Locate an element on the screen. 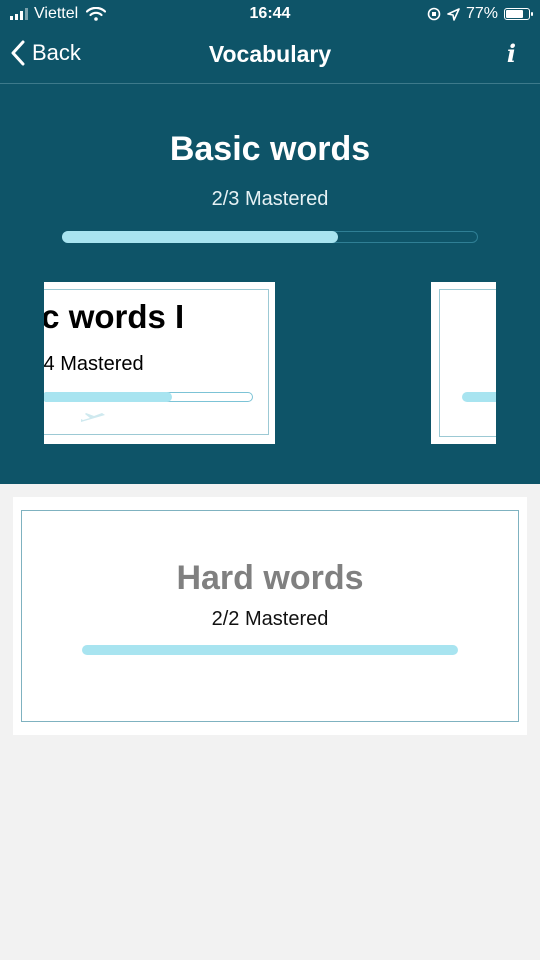  next-lesson-card is located at coordinates (463, 363).